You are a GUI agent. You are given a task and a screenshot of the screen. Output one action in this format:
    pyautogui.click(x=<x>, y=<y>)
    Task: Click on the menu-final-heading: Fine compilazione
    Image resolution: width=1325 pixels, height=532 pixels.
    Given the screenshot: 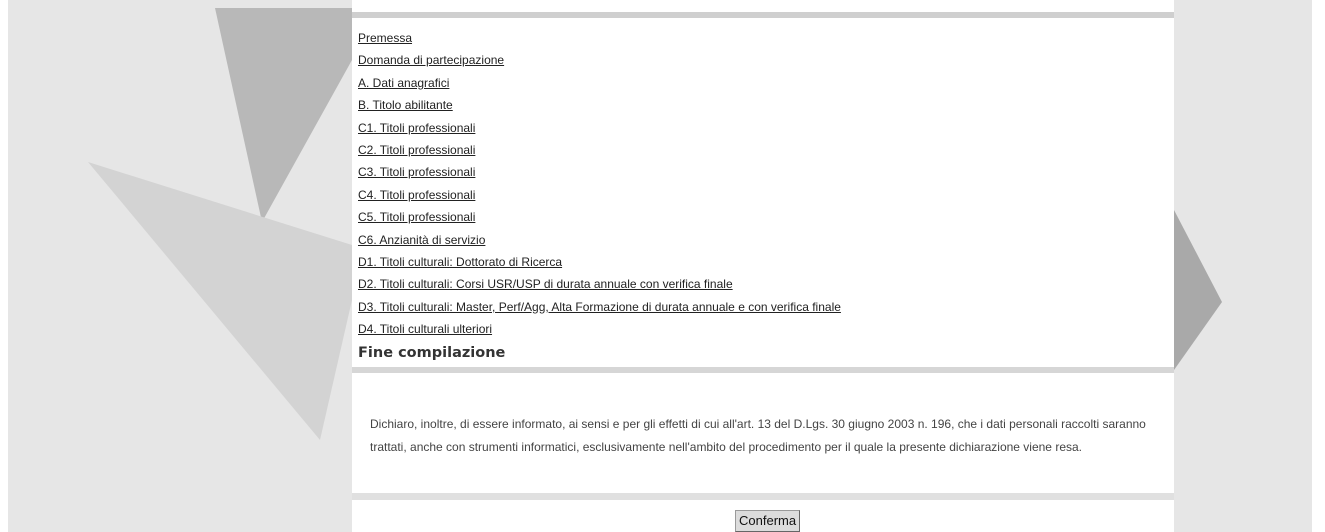 What is the action you would take?
    pyautogui.click(x=432, y=353)
    